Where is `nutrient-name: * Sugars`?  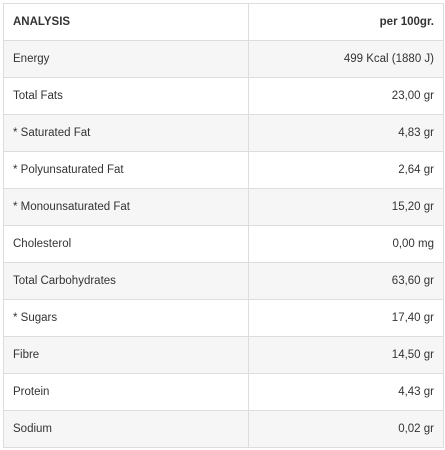
nutrient-name: * Sugars is located at coordinates (126, 318).